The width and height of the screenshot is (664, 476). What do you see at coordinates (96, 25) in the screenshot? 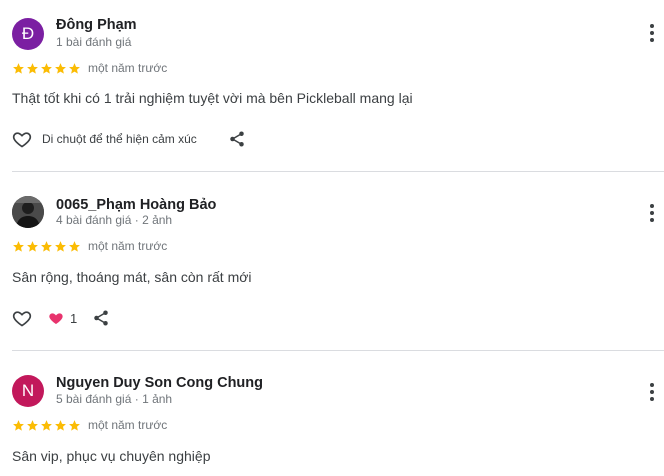
I see `reviewer-name: Đông Phạm` at bounding box center [96, 25].